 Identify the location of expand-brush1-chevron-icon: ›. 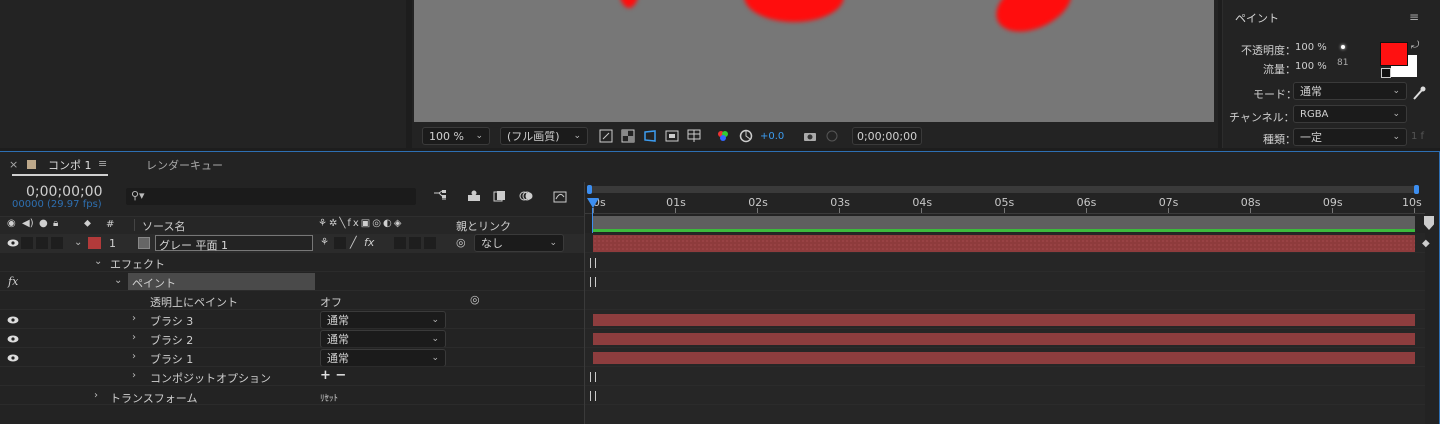
(134, 356).